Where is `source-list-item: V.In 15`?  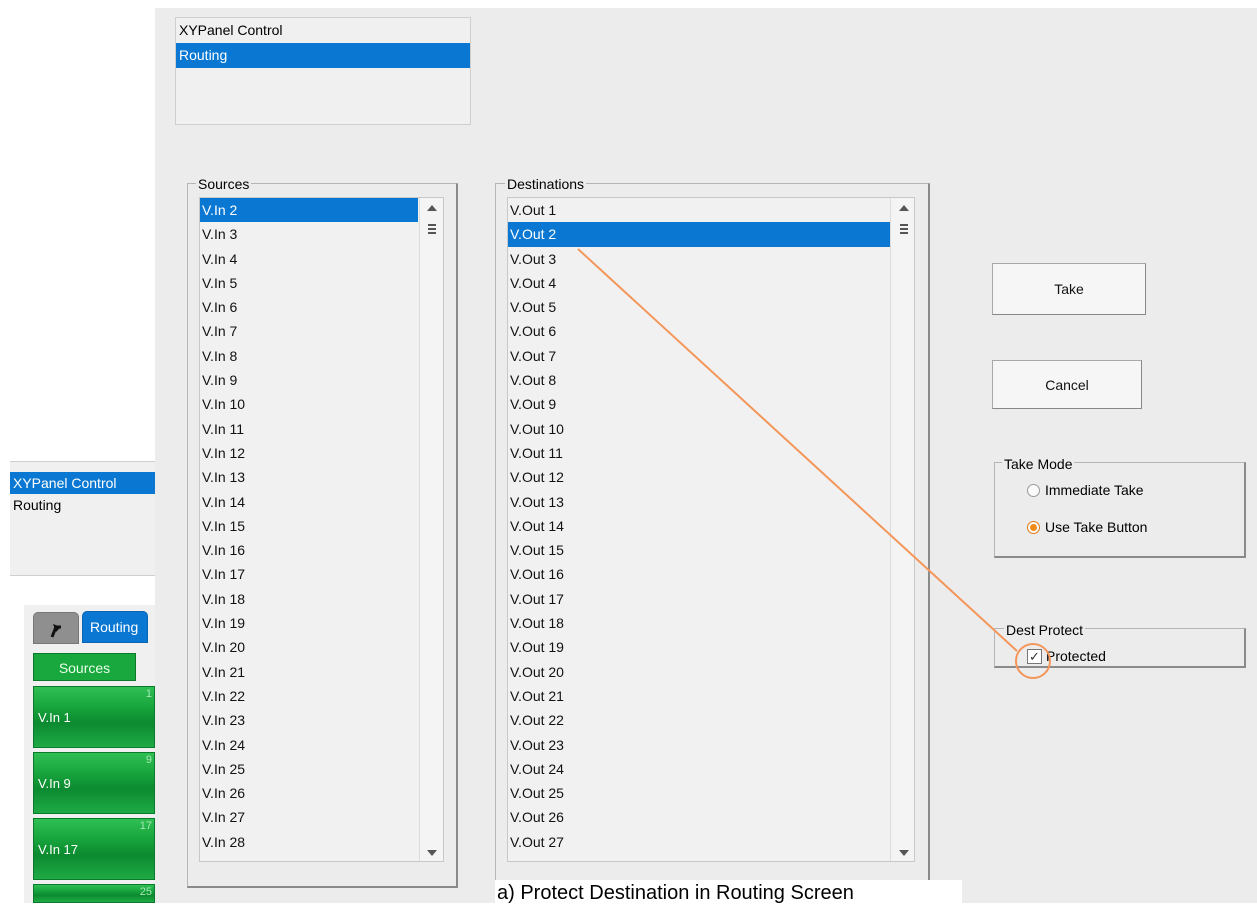
source-list-item: V.In 15 is located at coordinates (309, 526).